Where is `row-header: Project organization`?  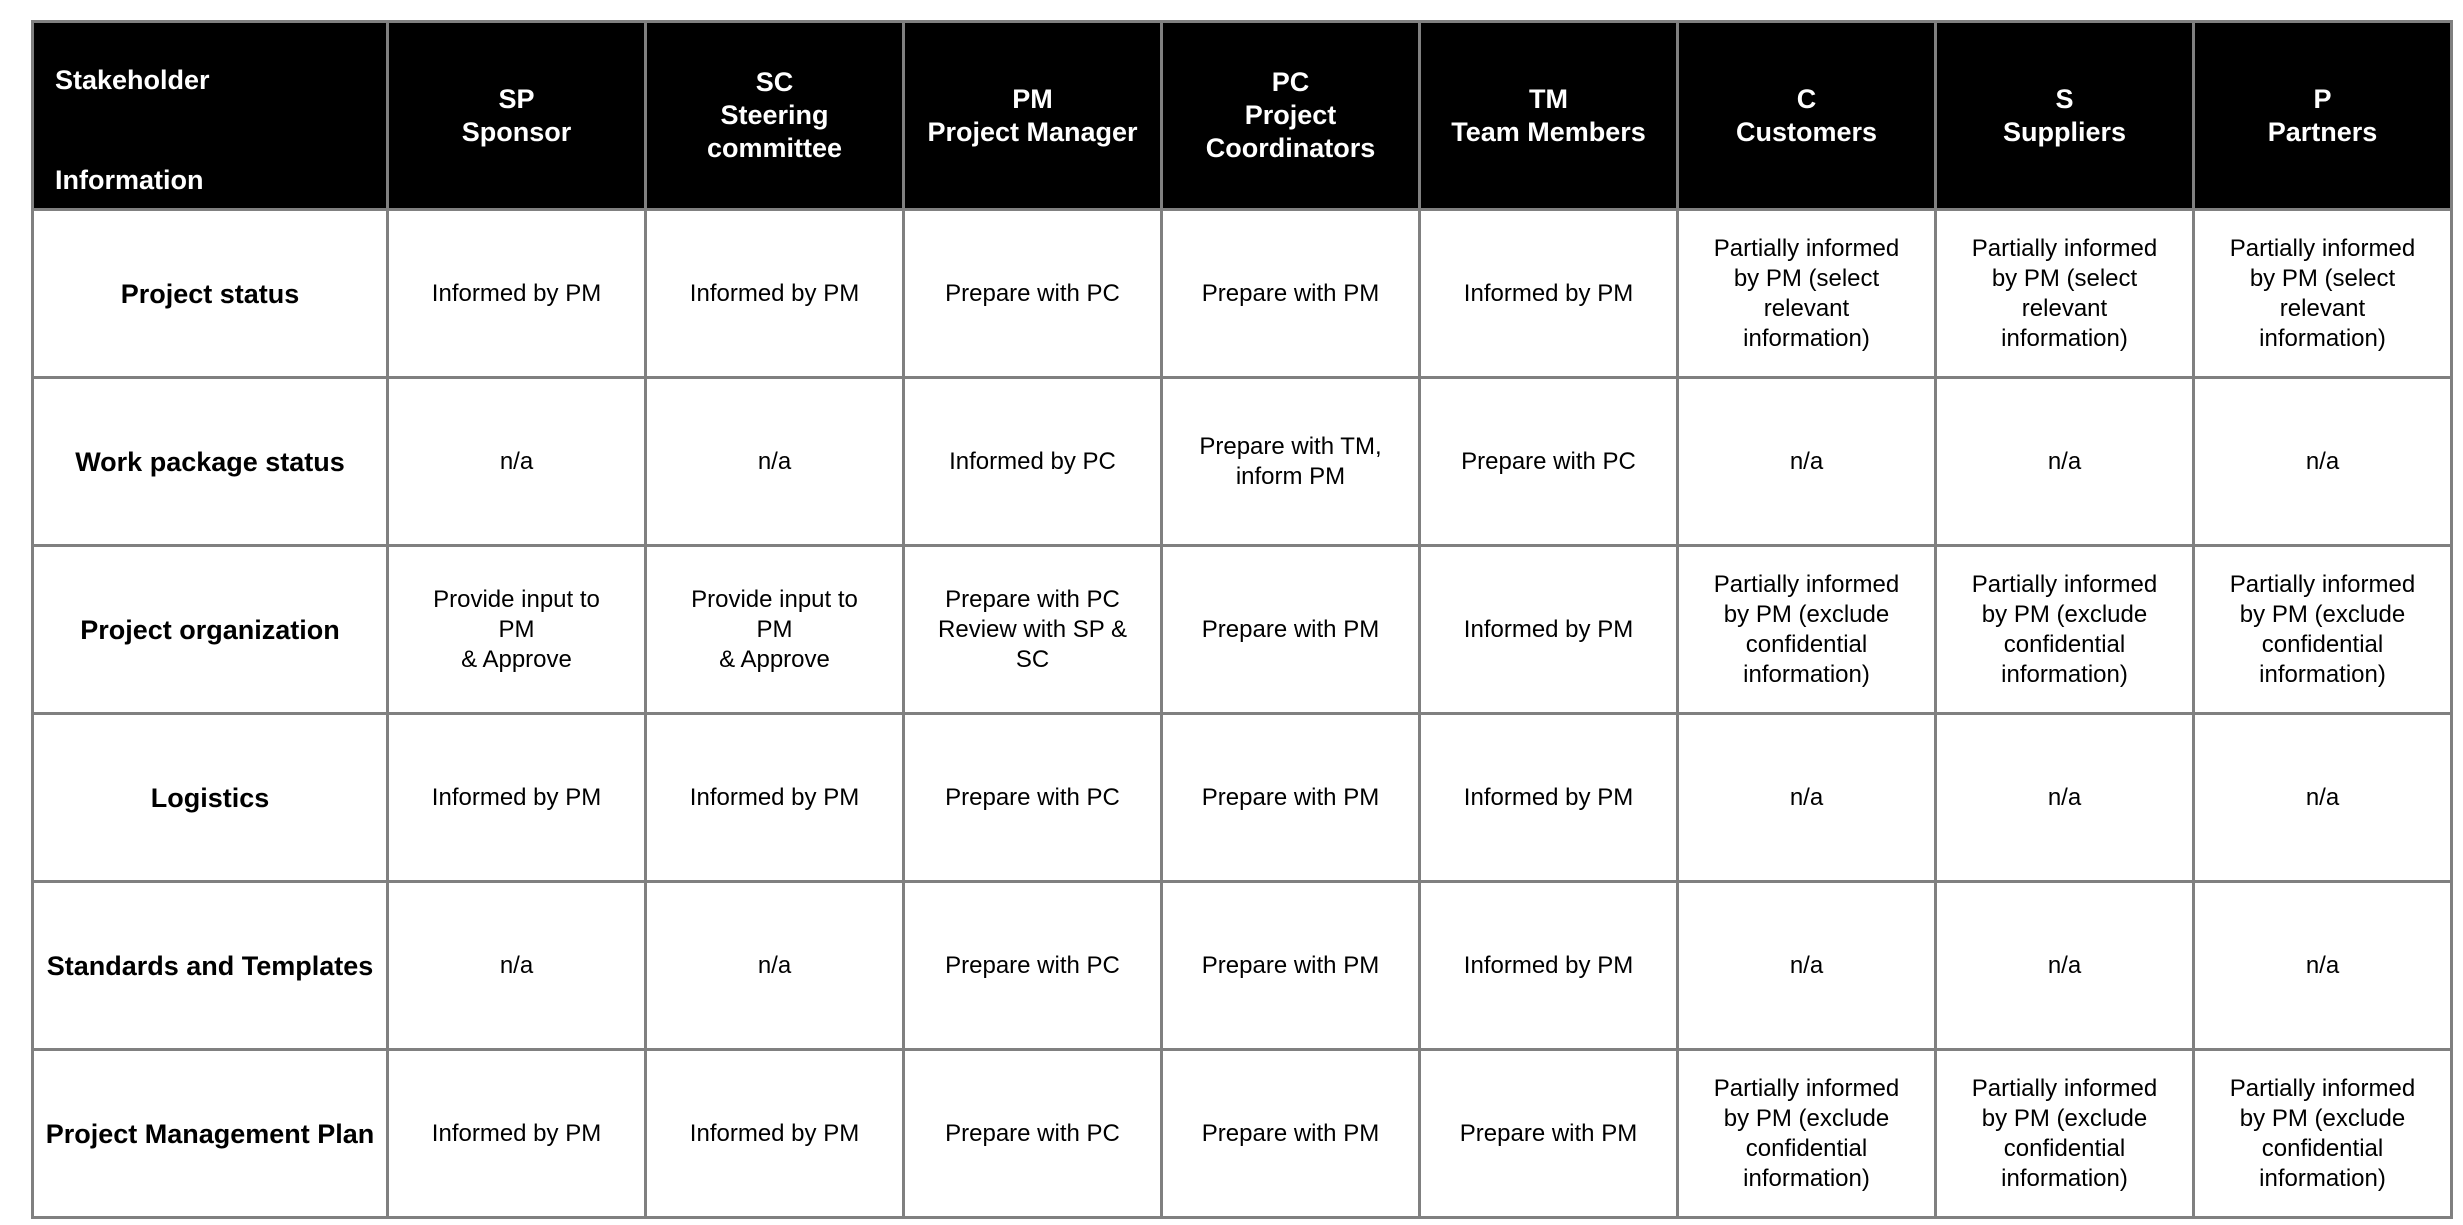 row-header: Project organization is located at coordinates (210, 629).